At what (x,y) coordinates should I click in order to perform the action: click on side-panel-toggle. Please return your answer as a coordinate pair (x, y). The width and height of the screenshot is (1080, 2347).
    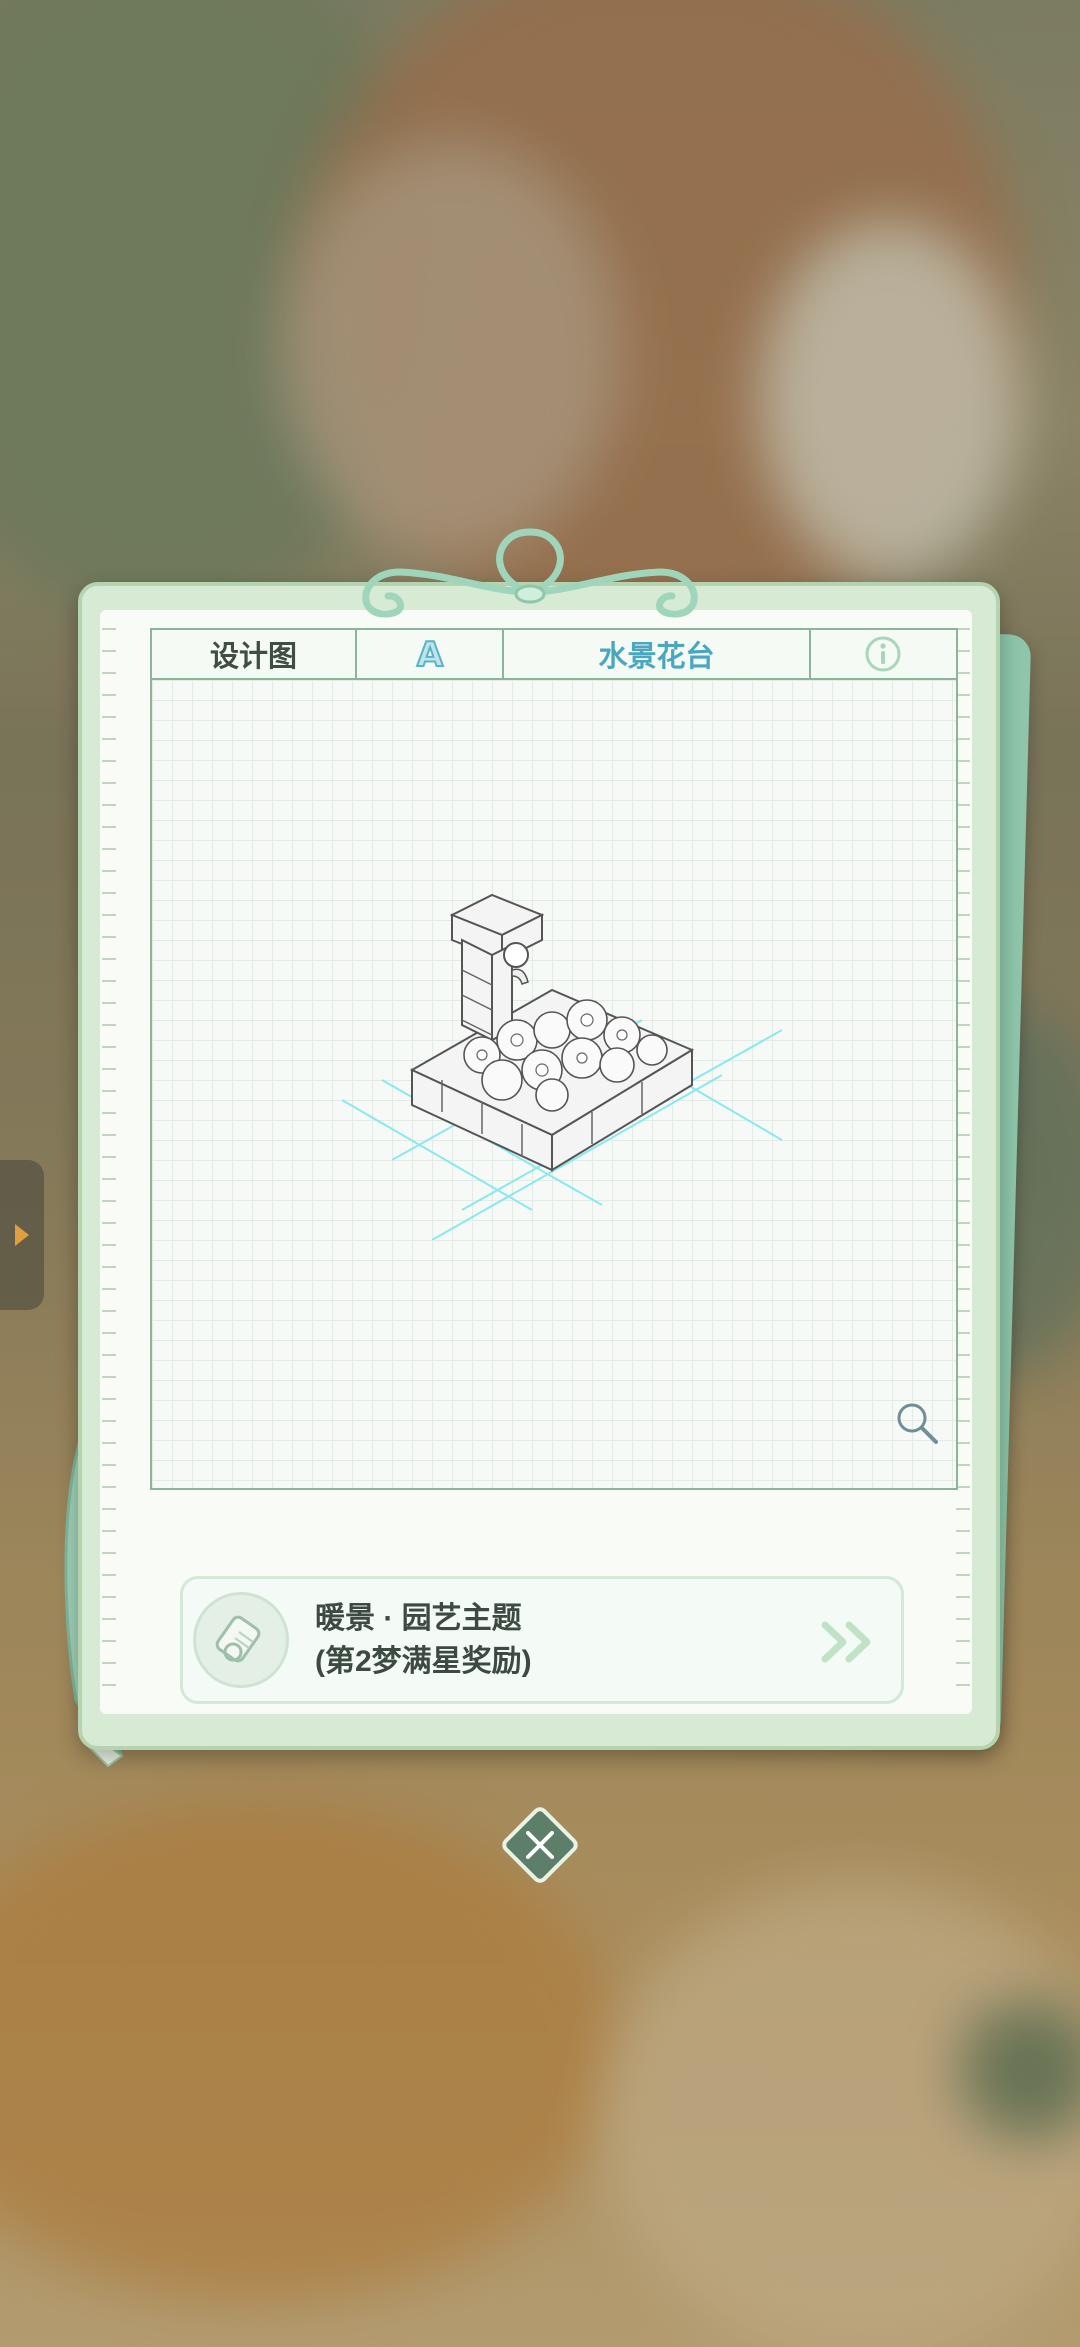
    Looking at the image, I should click on (22, 1235).